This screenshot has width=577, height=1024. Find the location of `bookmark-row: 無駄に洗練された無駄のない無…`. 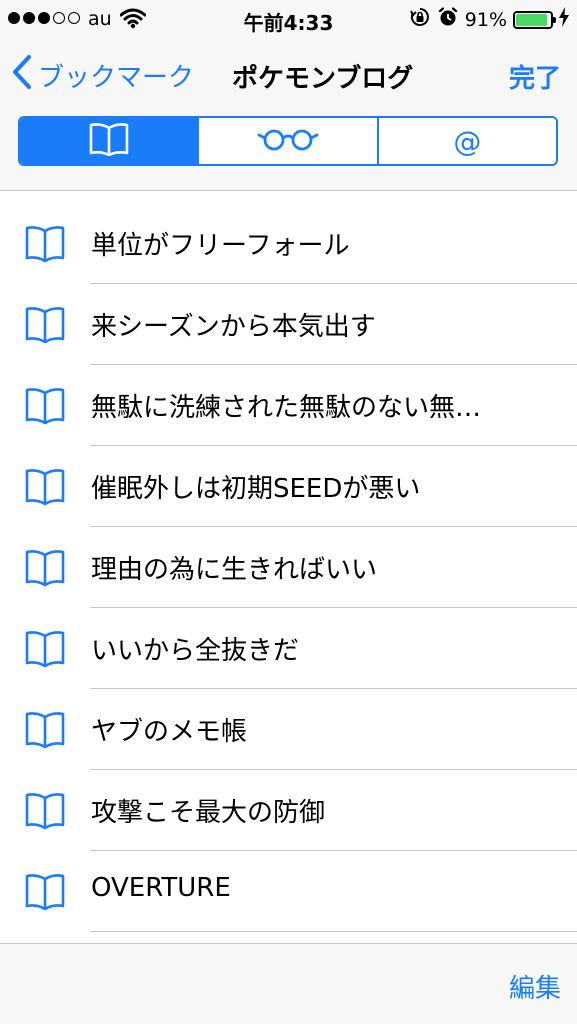

bookmark-row: 無駄に洗練された無駄のない無… is located at coordinates (288, 405).